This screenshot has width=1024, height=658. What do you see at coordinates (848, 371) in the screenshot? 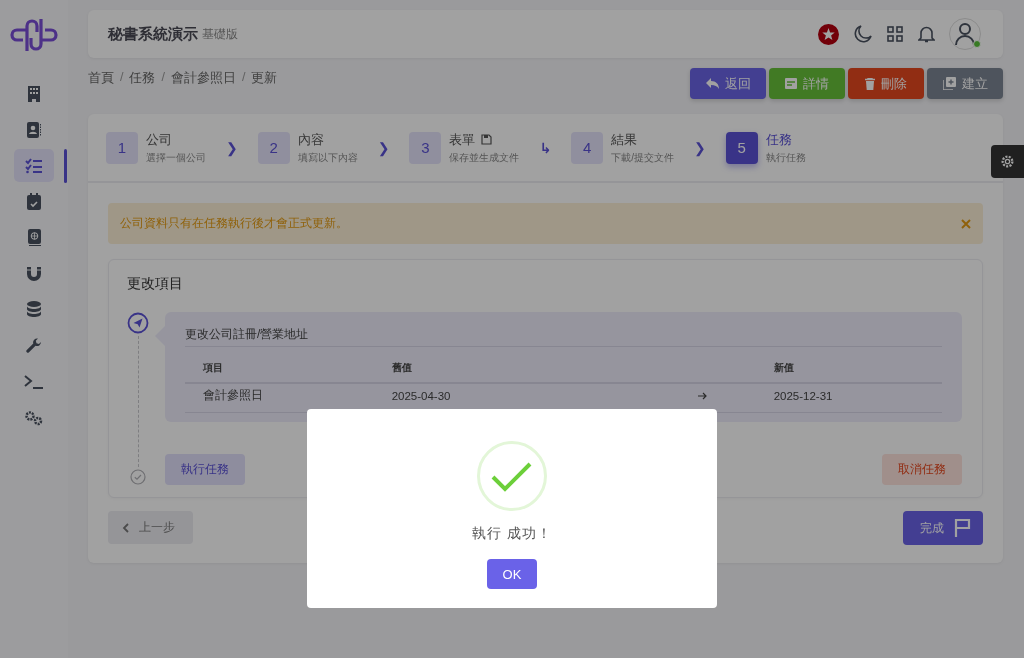
I see `column-header: 新值` at bounding box center [848, 371].